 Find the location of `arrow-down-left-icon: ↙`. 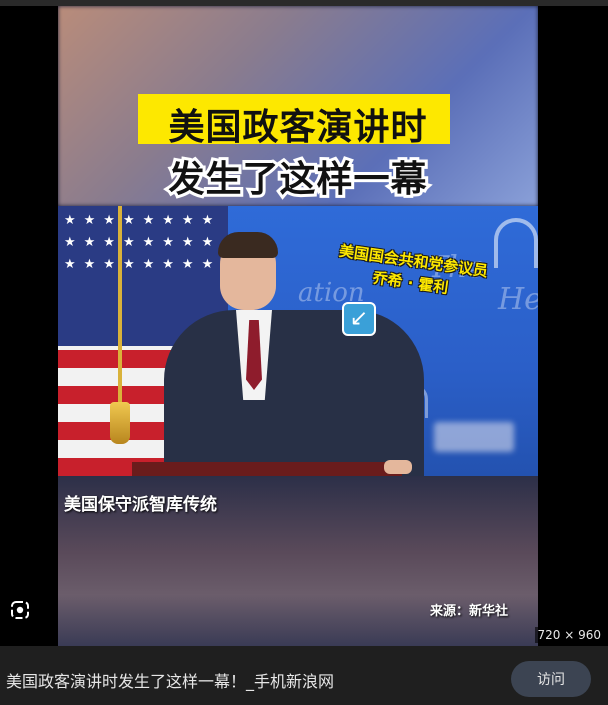

arrow-down-left-icon: ↙ is located at coordinates (359, 319).